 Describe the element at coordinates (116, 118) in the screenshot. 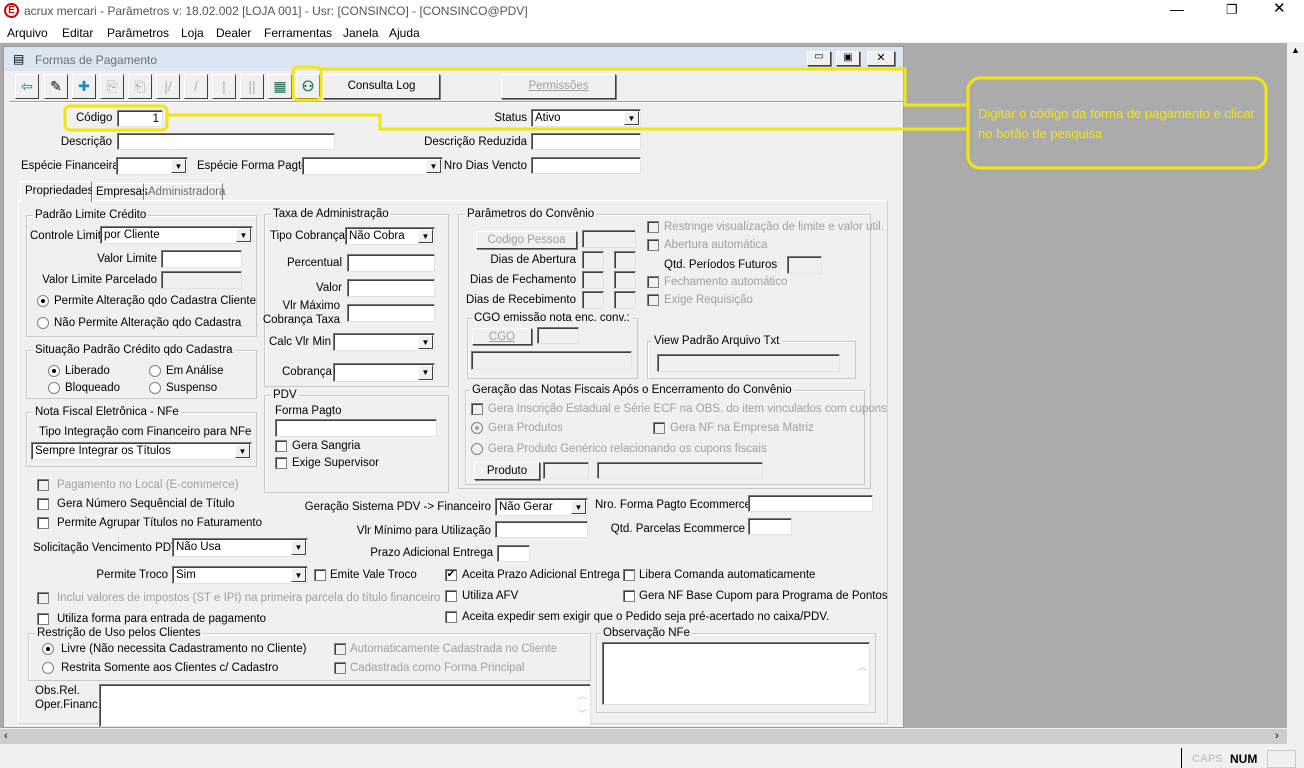

I see `codigo-highlight` at that location.